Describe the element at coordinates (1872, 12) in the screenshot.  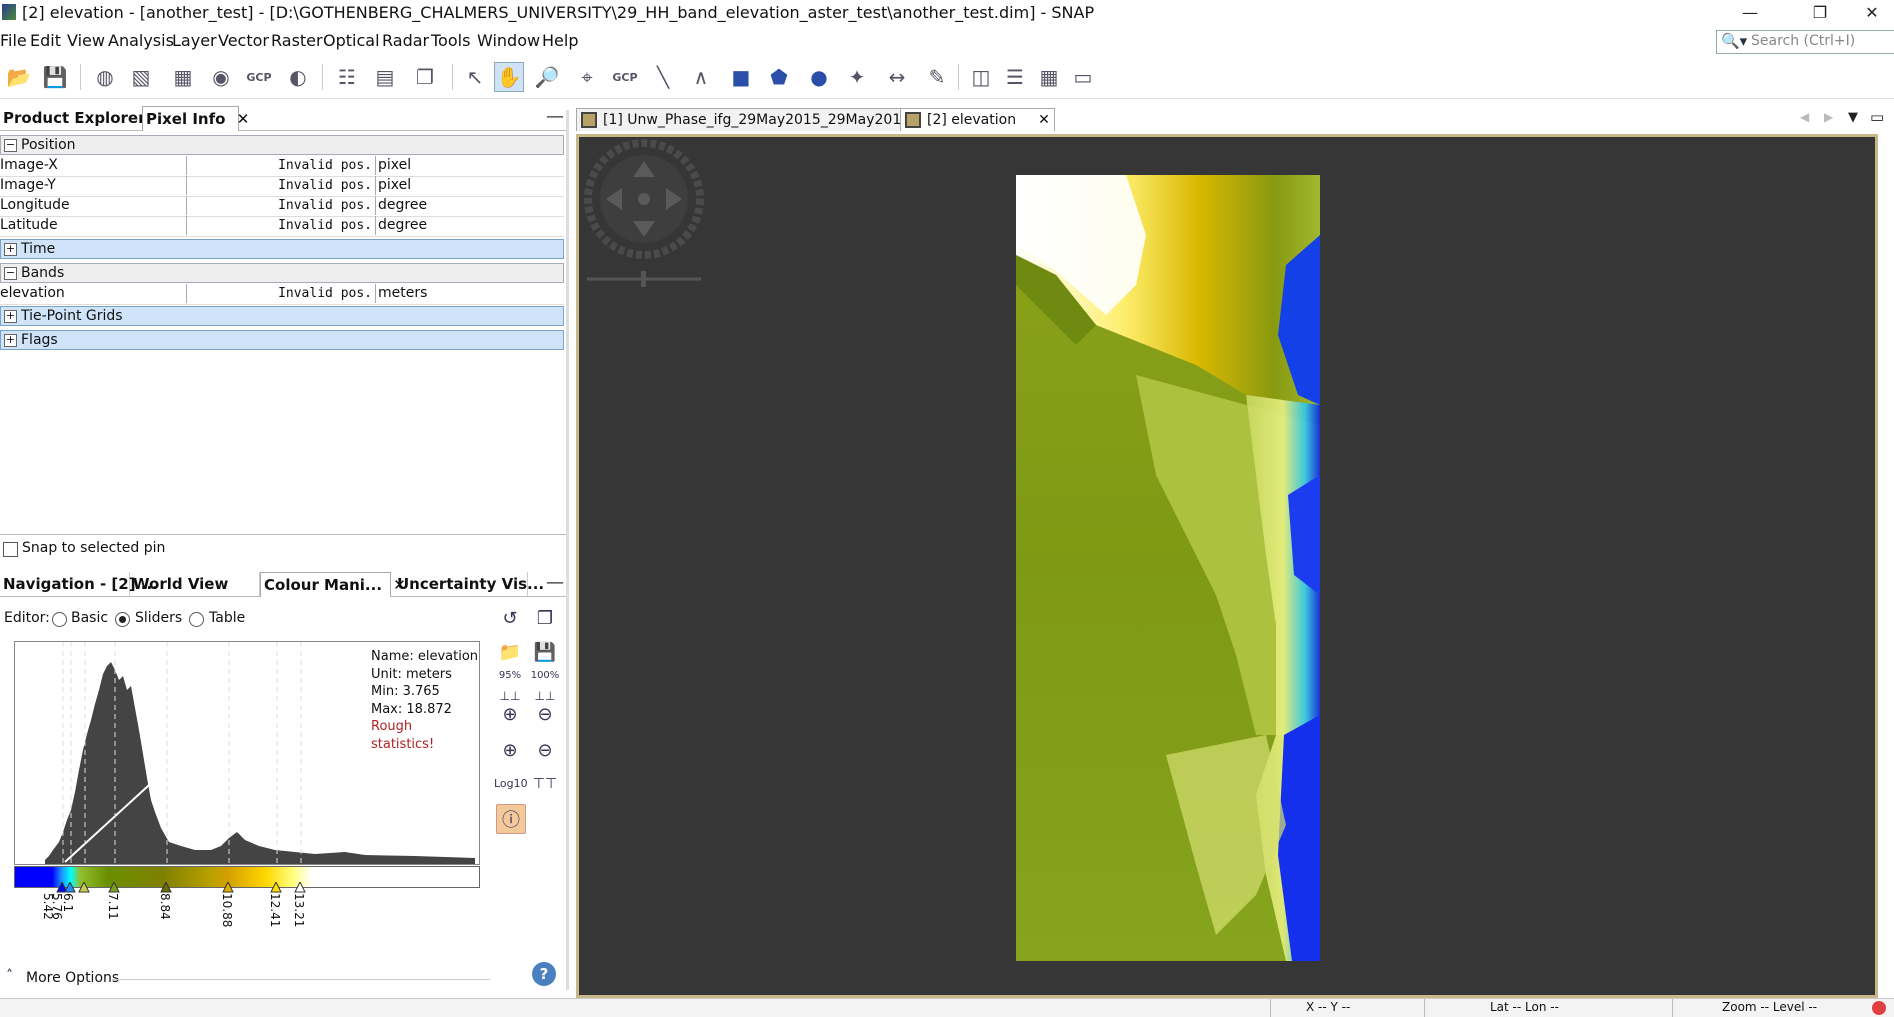
I see `close-button: ✕` at that location.